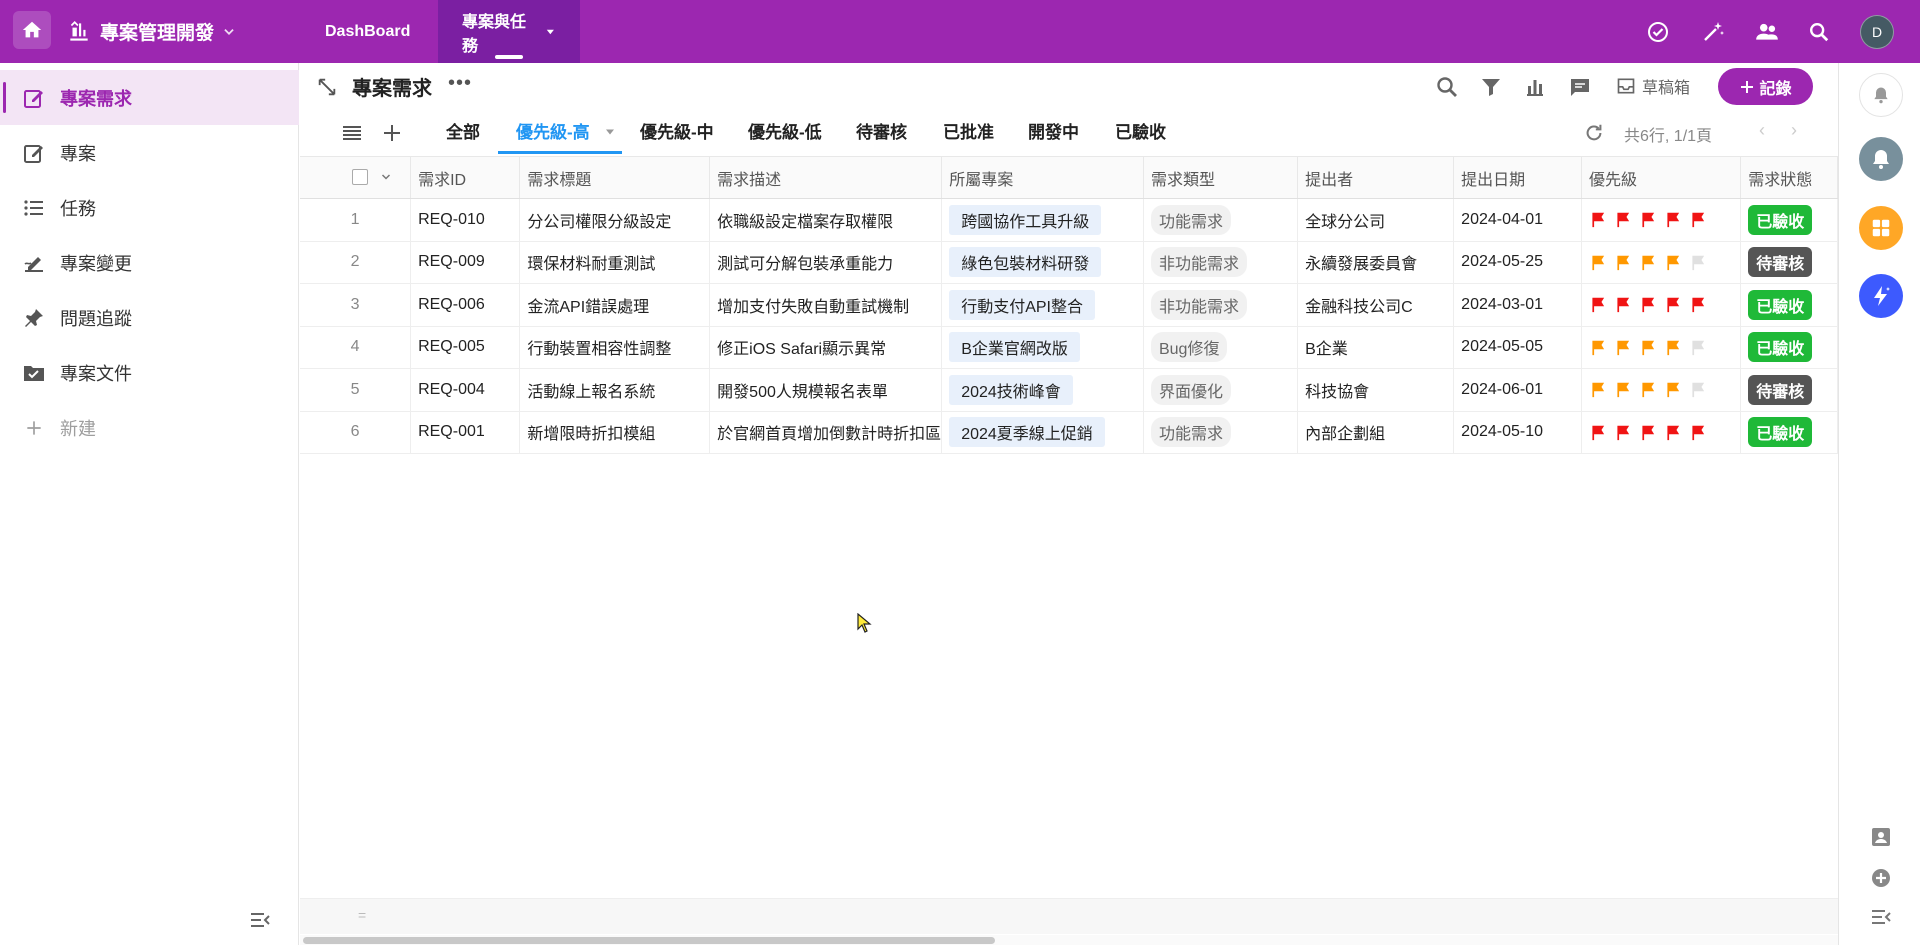 This screenshot has height=945, width=1920. Describe the element at coordinates (1881, 159) in the screenshot. I see `notification-button` at that location.